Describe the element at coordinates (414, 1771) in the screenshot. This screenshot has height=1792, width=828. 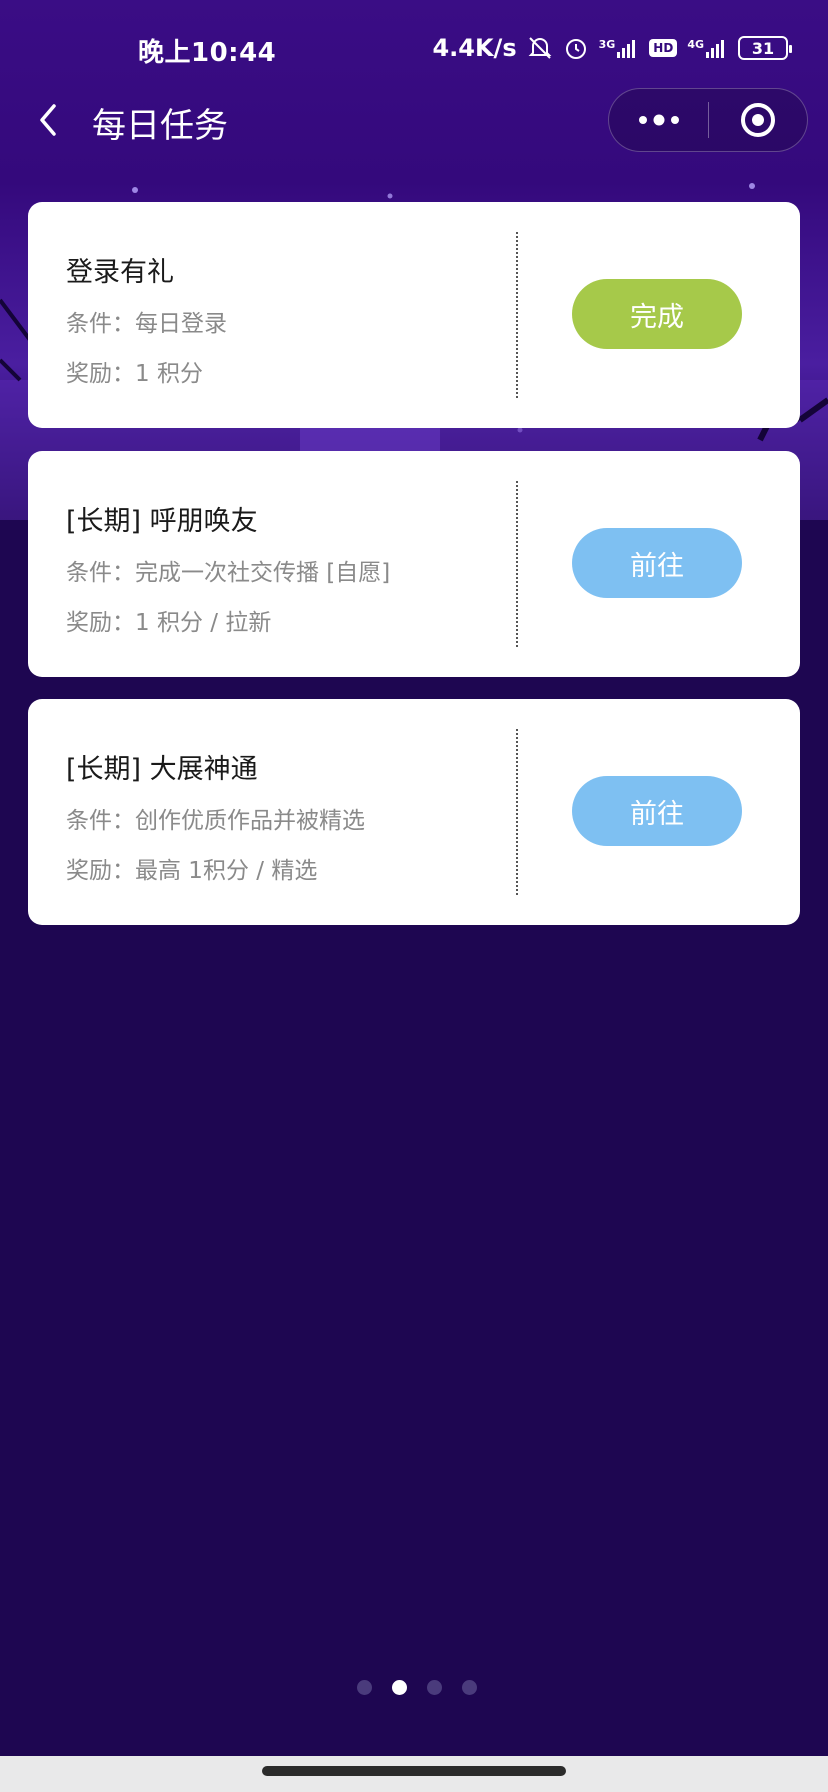
I see `home-indicator` at that location.